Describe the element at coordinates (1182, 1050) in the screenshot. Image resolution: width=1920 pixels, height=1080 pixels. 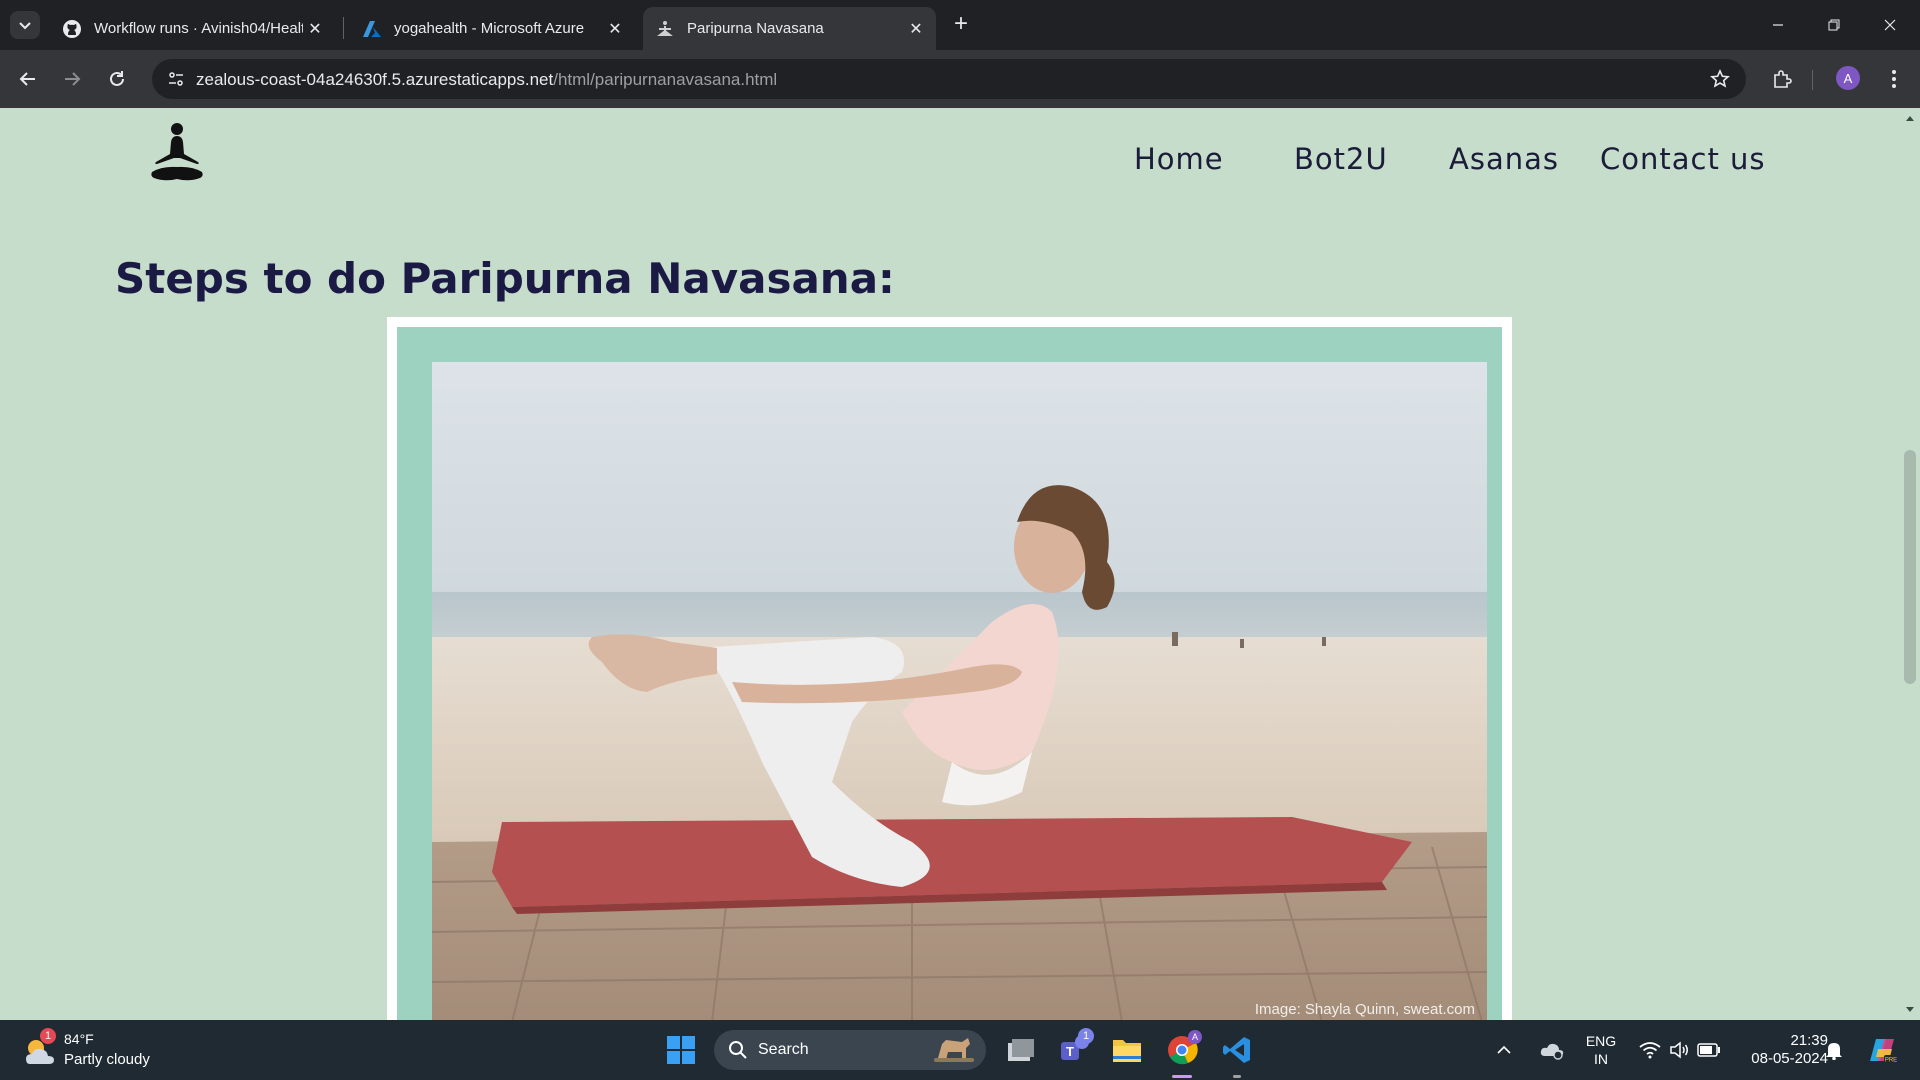
I see `chrome-button: A` at that location.